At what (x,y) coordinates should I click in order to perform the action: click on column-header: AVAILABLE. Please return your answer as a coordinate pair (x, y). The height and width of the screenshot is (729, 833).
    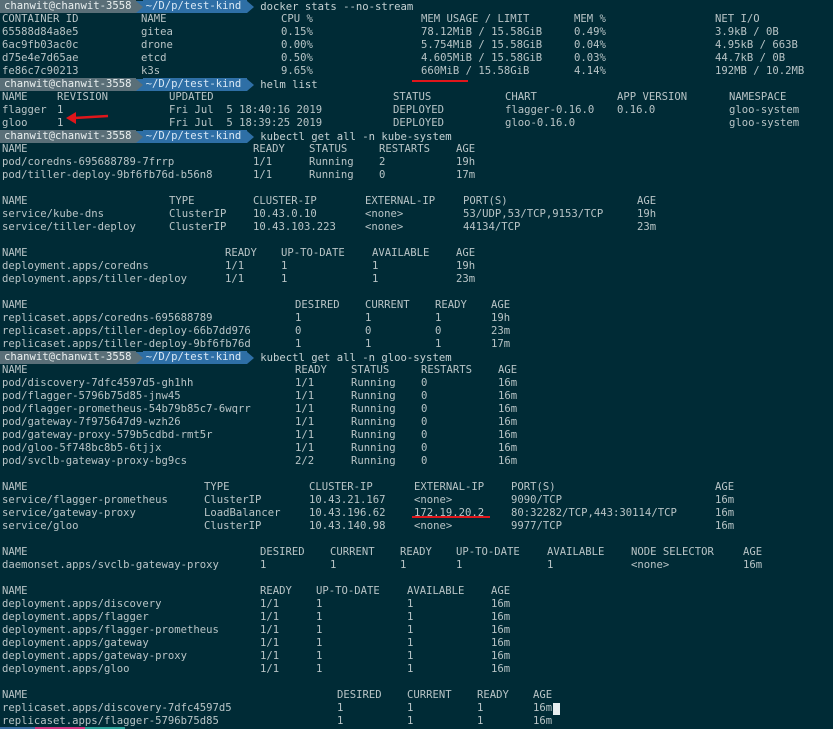
    Looking at the image, I should click on (436, 591).